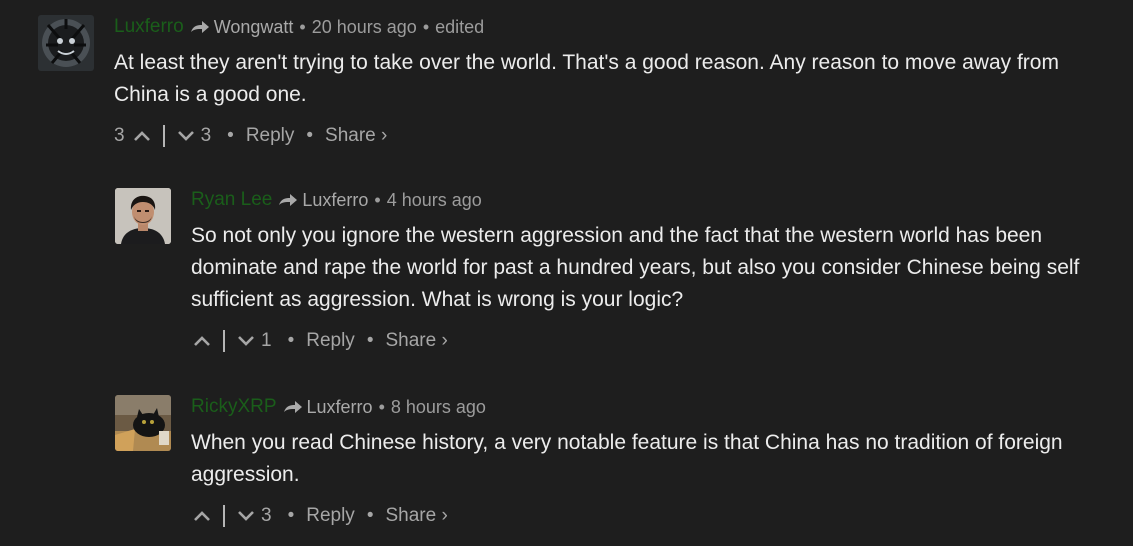 The image size is (1133, 546). What do you see at coordinates (434, 200) in the screenshot?
I see `timestamp: 4 hours ago` at bounding box center [434, 200].